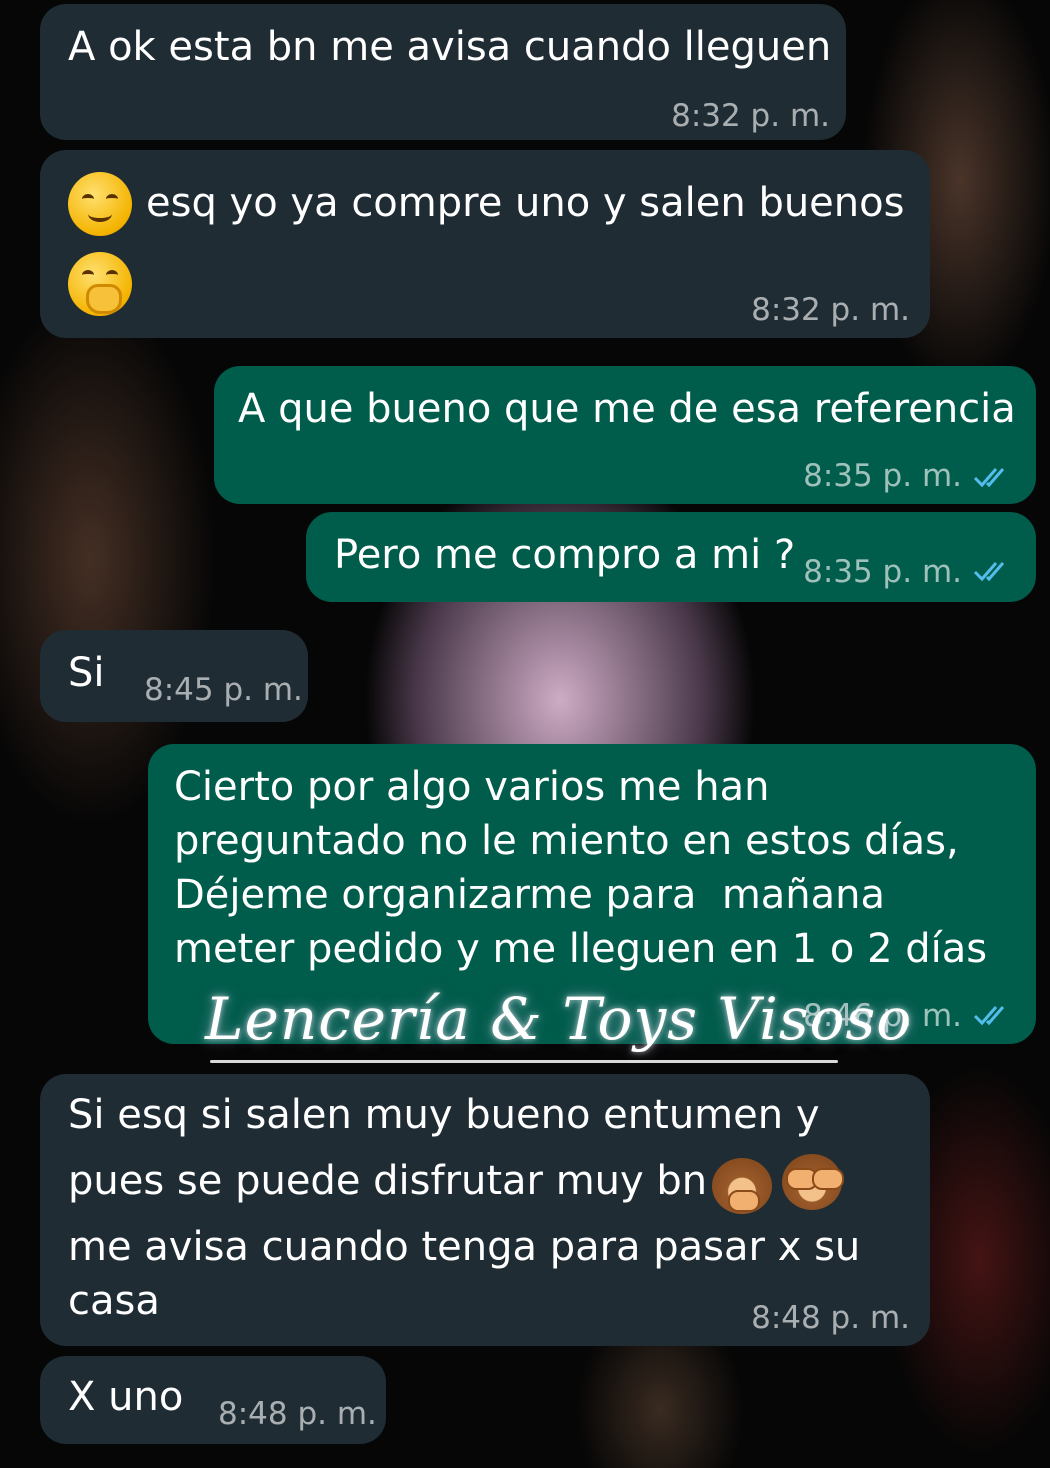  I want to click on message-text: A que bueno que me de esa referencia, so click(627, 409).